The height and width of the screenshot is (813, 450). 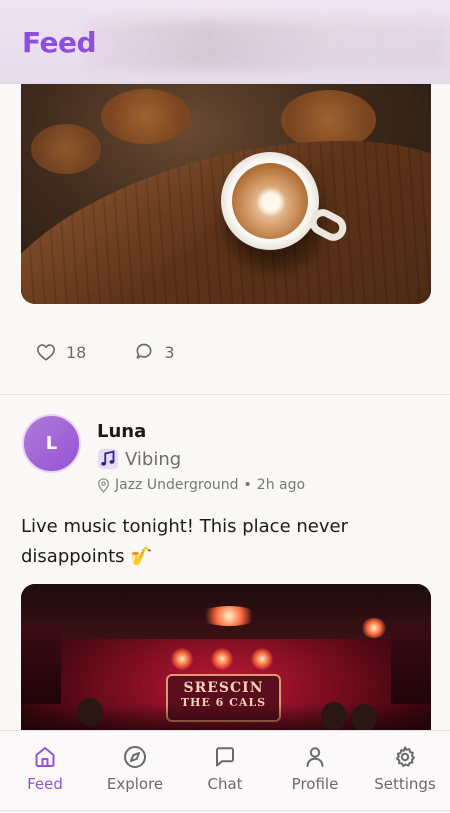 What do you see at coordinates (281, 485) in the screenshot?
I see `post-time: 2h ago` at bounding box center [281, 485].